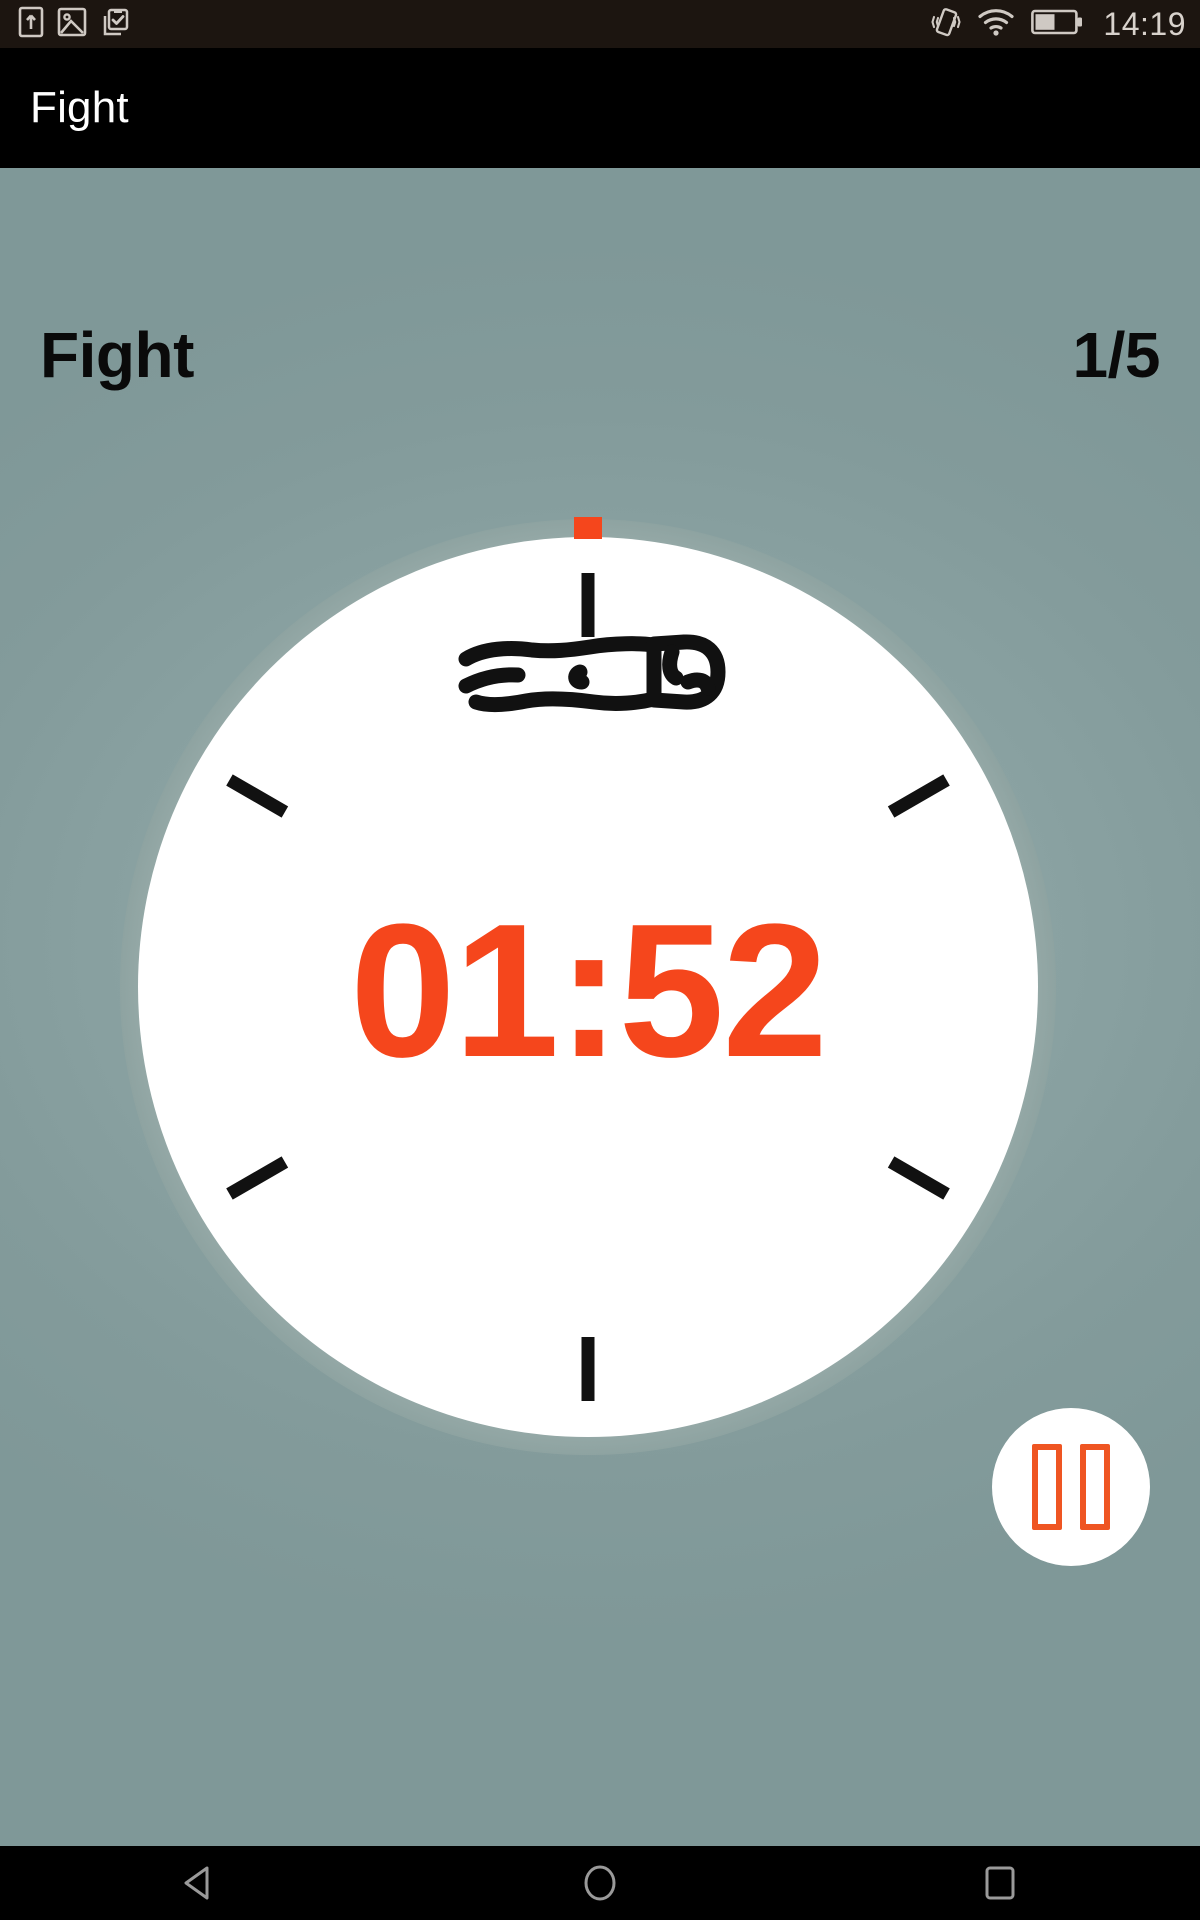 Image resolution: width=1200 pixels, height=1920 pixels. What do you see at coordinates (1116, 355) in the screenshot?
I see `round-counter: 1/5` at bounding box center [1116, 355].